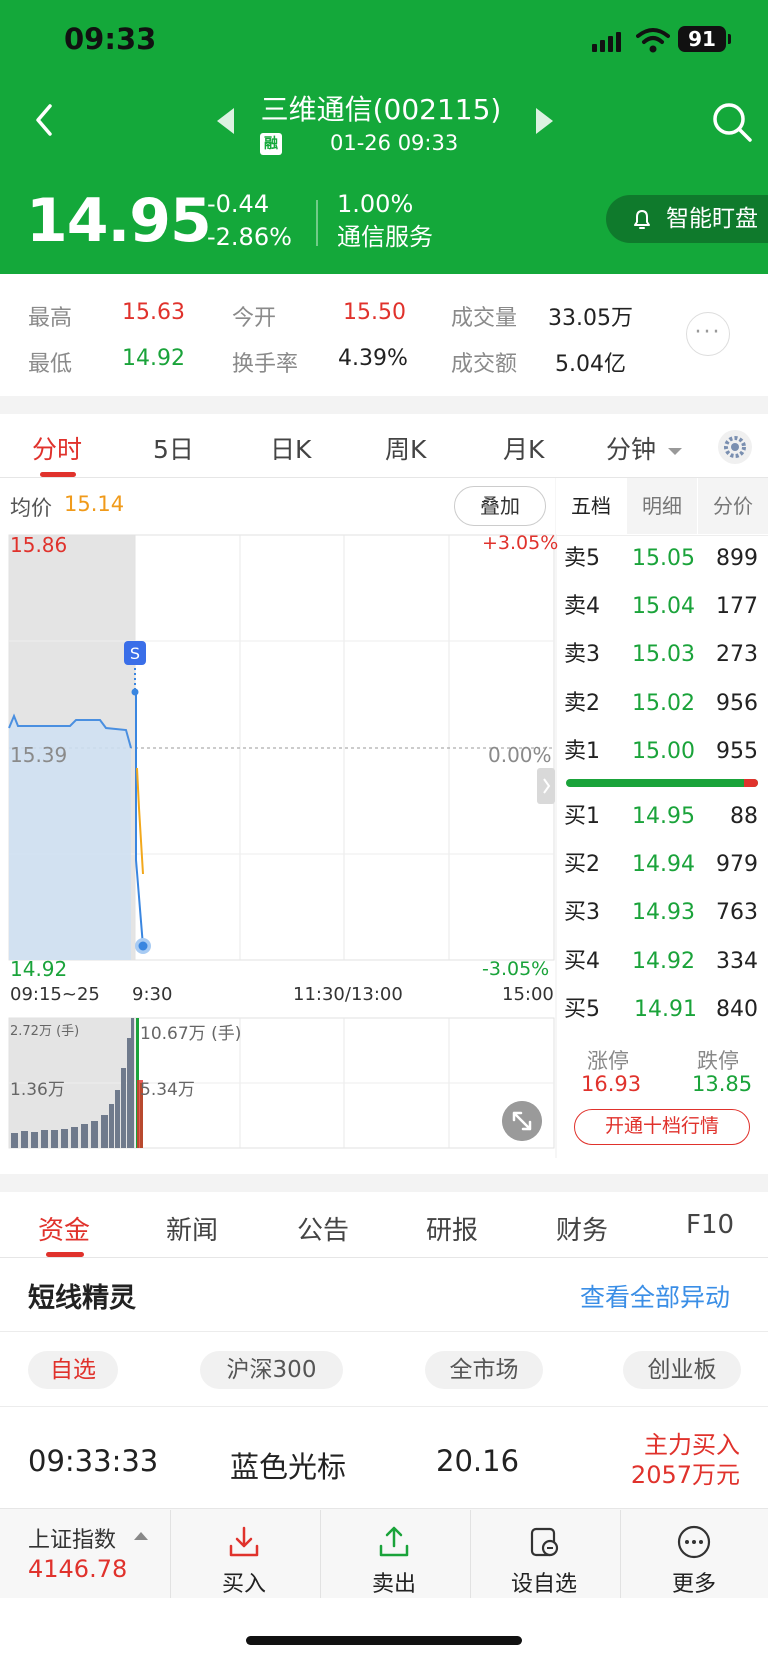 This screenshot has height=1663, width=768. Describe the element at coordinates (64, 1228) in the screenshot. I see `tab-funds: 资金` at that location.